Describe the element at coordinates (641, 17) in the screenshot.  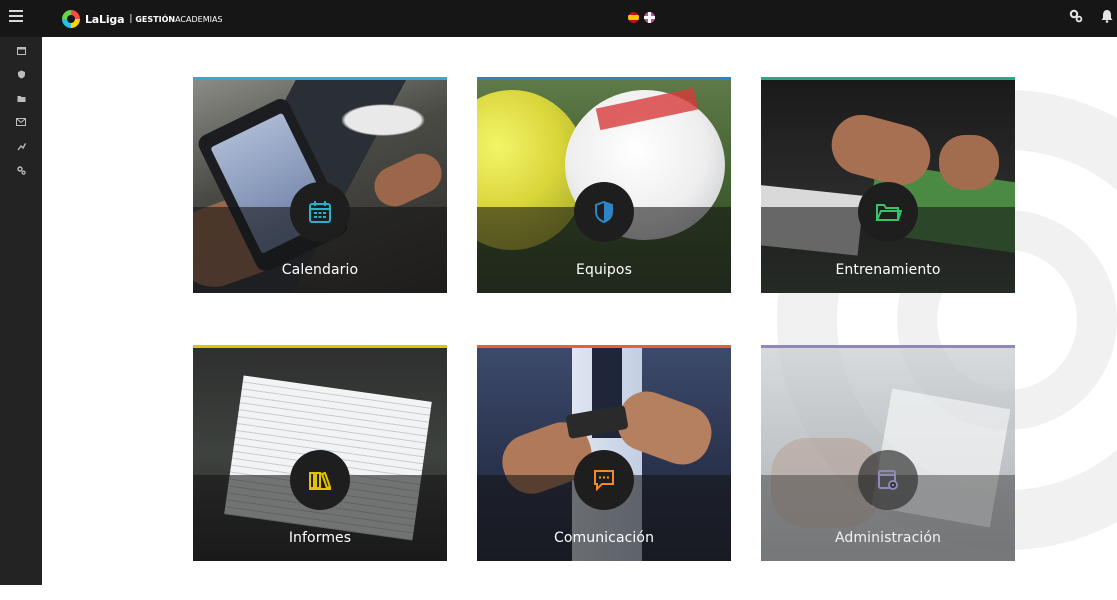
I see `language-selector` at that location.